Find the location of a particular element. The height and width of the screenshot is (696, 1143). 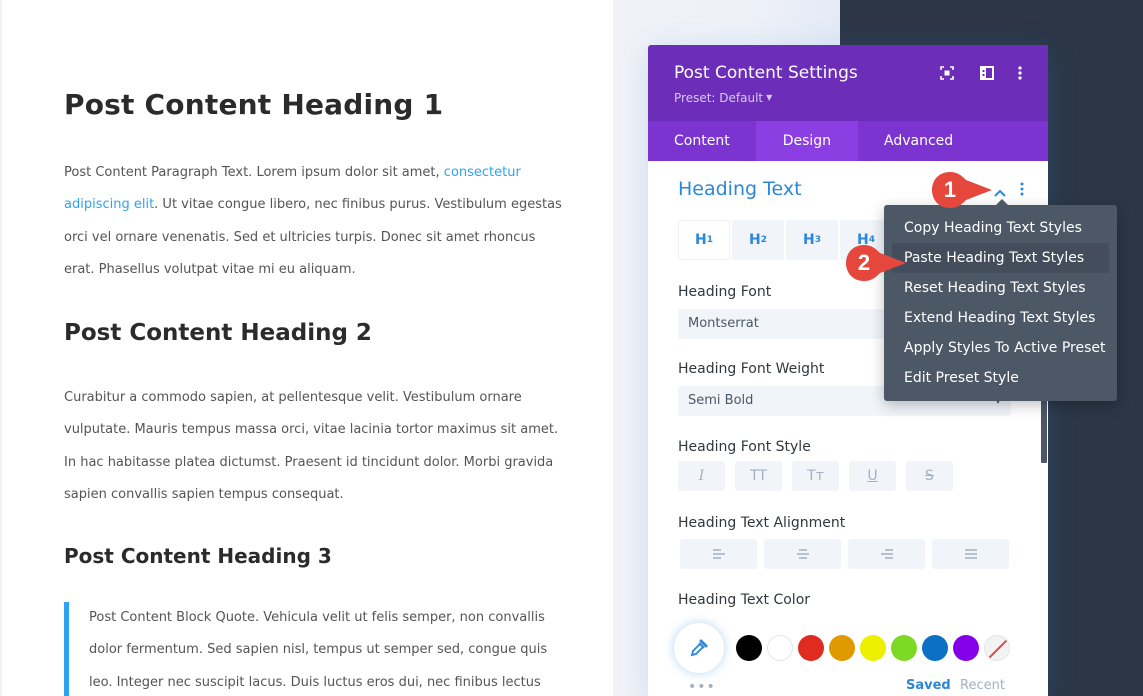

menu-item-paste-styles: Paste Heading Text Styles is located at coordinates (1000, 258).